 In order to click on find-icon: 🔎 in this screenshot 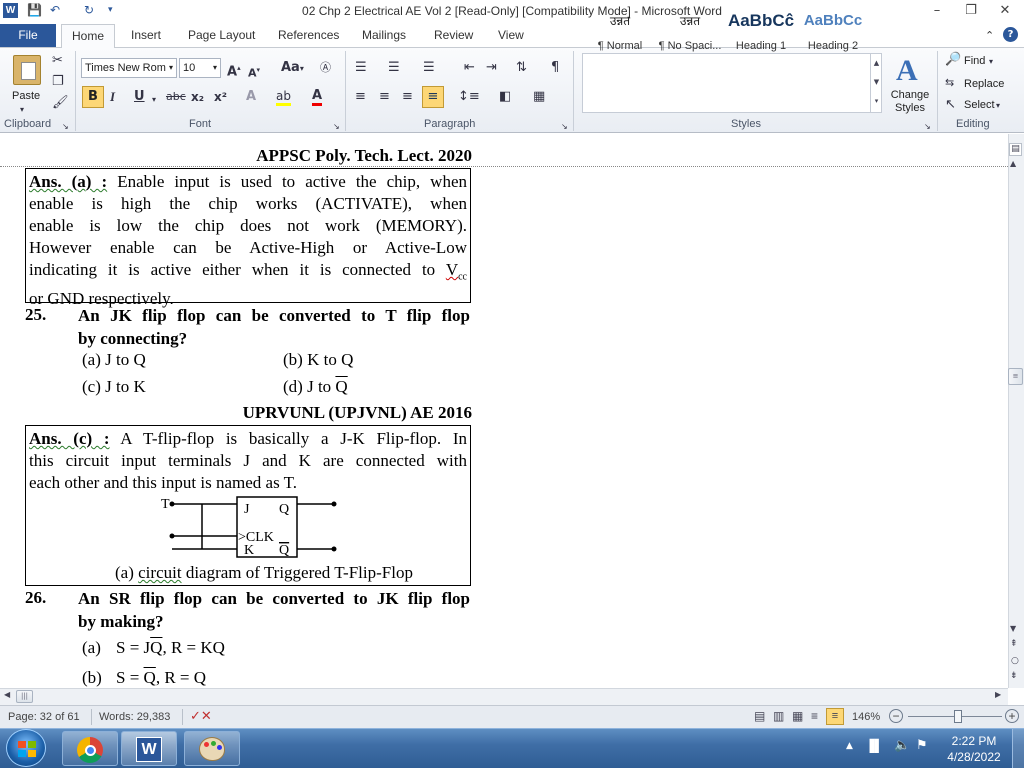, I will do `click(953, 60)`.